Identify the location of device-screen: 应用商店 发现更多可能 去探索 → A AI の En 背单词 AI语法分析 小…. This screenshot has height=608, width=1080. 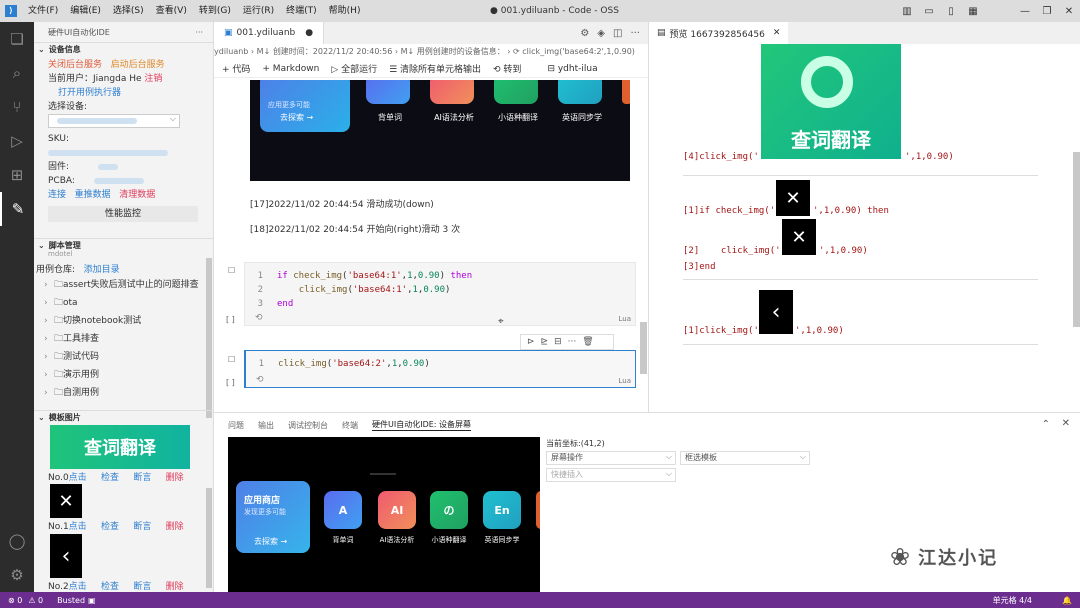
(384, 515).